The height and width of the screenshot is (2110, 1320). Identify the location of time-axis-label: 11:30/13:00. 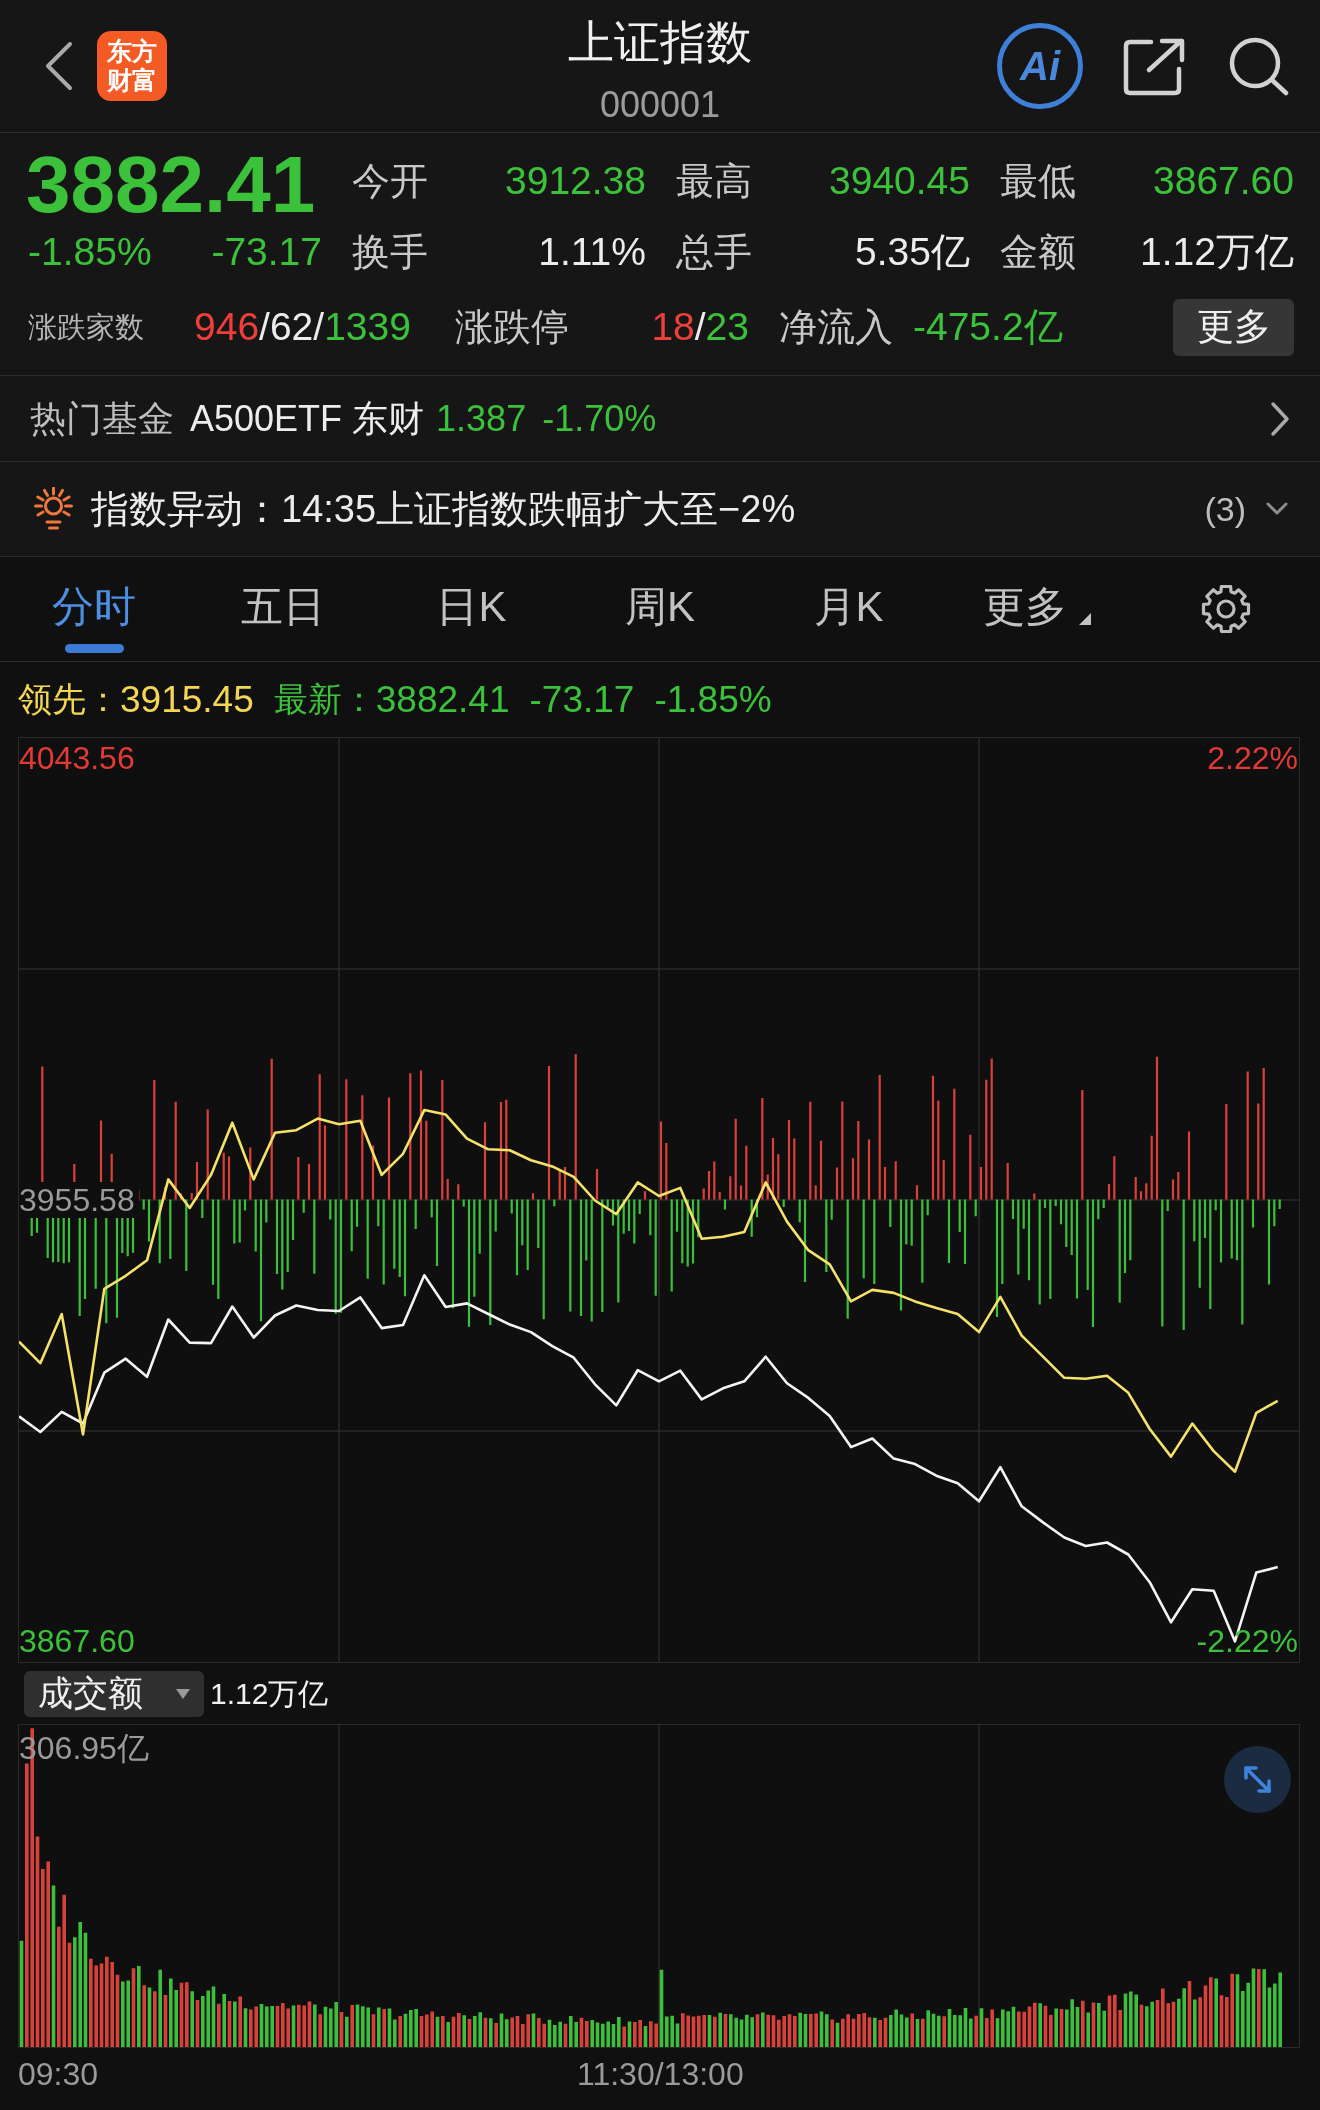
(660, 2074).